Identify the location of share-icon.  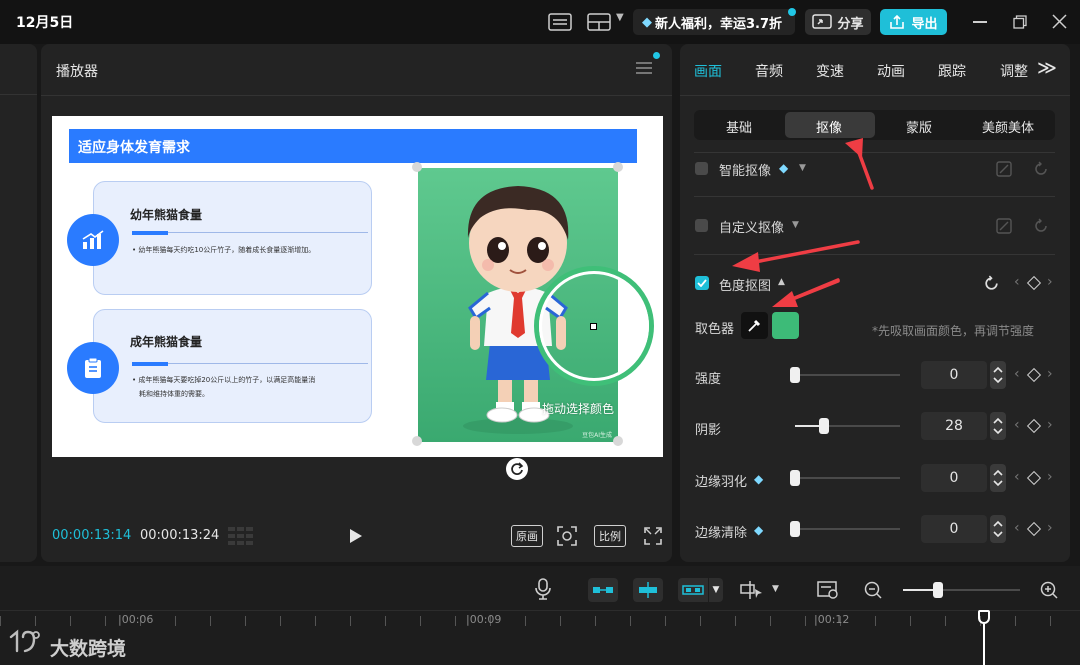
(822, 21).